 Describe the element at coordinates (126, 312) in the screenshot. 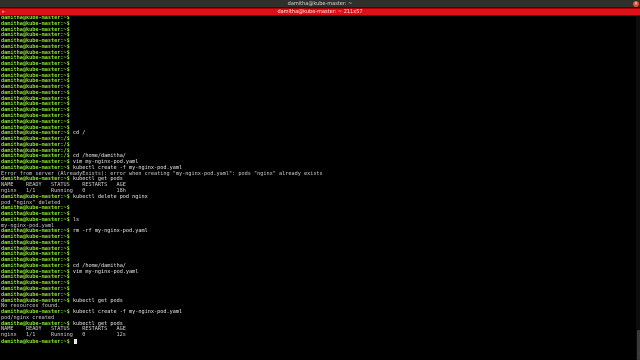

I see `shell-command: kubectl create -f my-nginx-pod.yaml` at that location.